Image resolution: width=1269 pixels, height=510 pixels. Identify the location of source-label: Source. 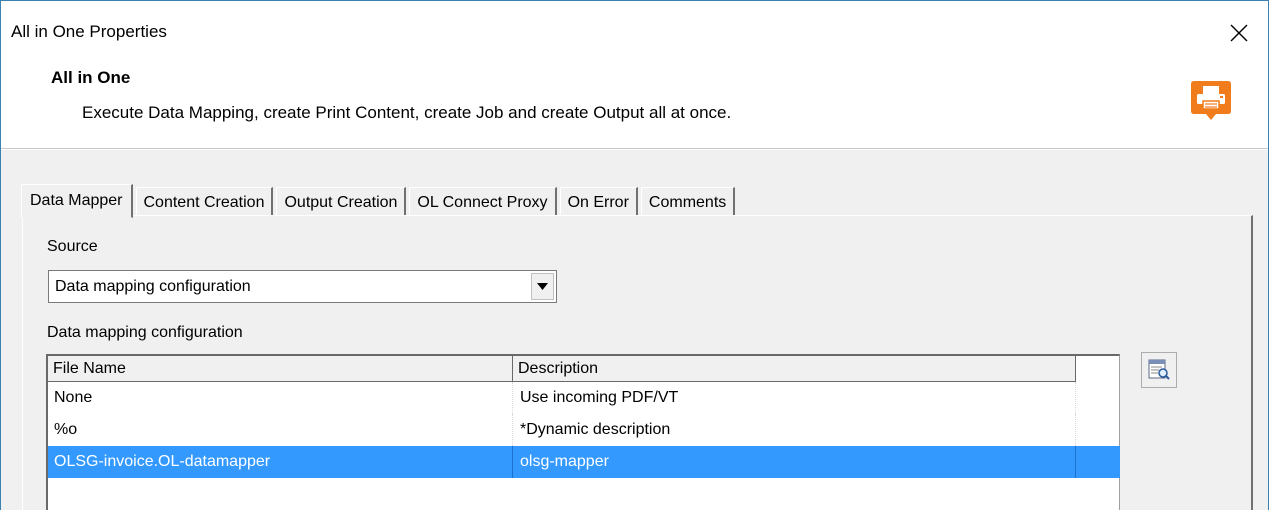
(72, 246).